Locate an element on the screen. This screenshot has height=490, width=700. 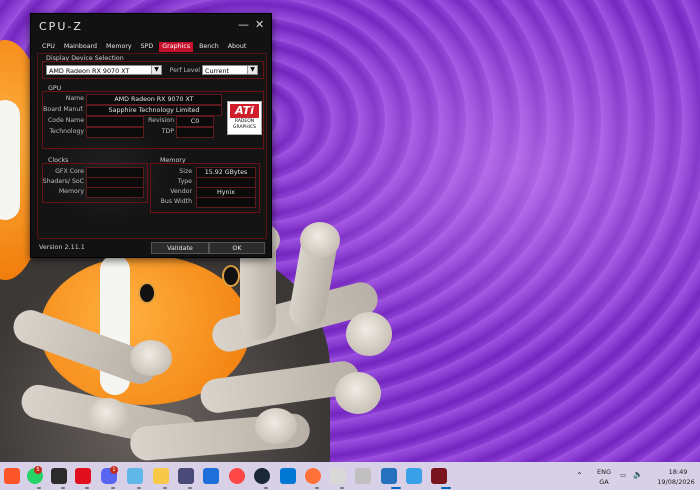
ok-button: OK is located at coordinates (237, 248).